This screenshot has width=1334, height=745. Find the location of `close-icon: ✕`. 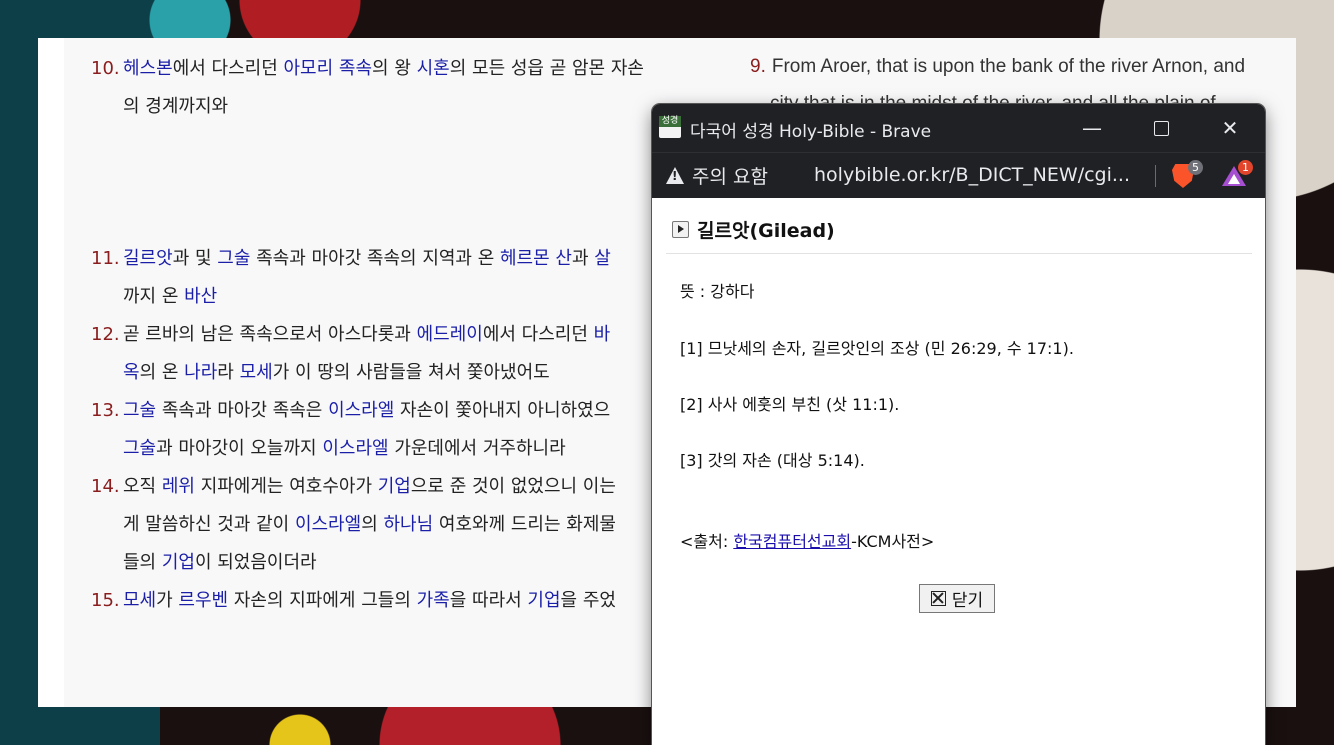

close-icon: ✕ is located at coordinates (1230, 128).